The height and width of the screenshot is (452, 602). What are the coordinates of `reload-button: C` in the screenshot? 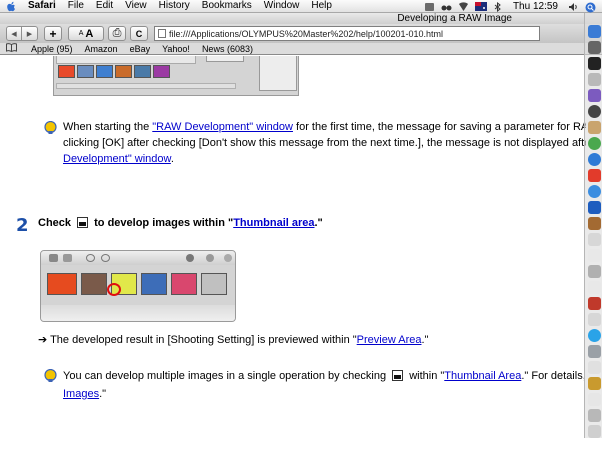 It's located at (139, 33).